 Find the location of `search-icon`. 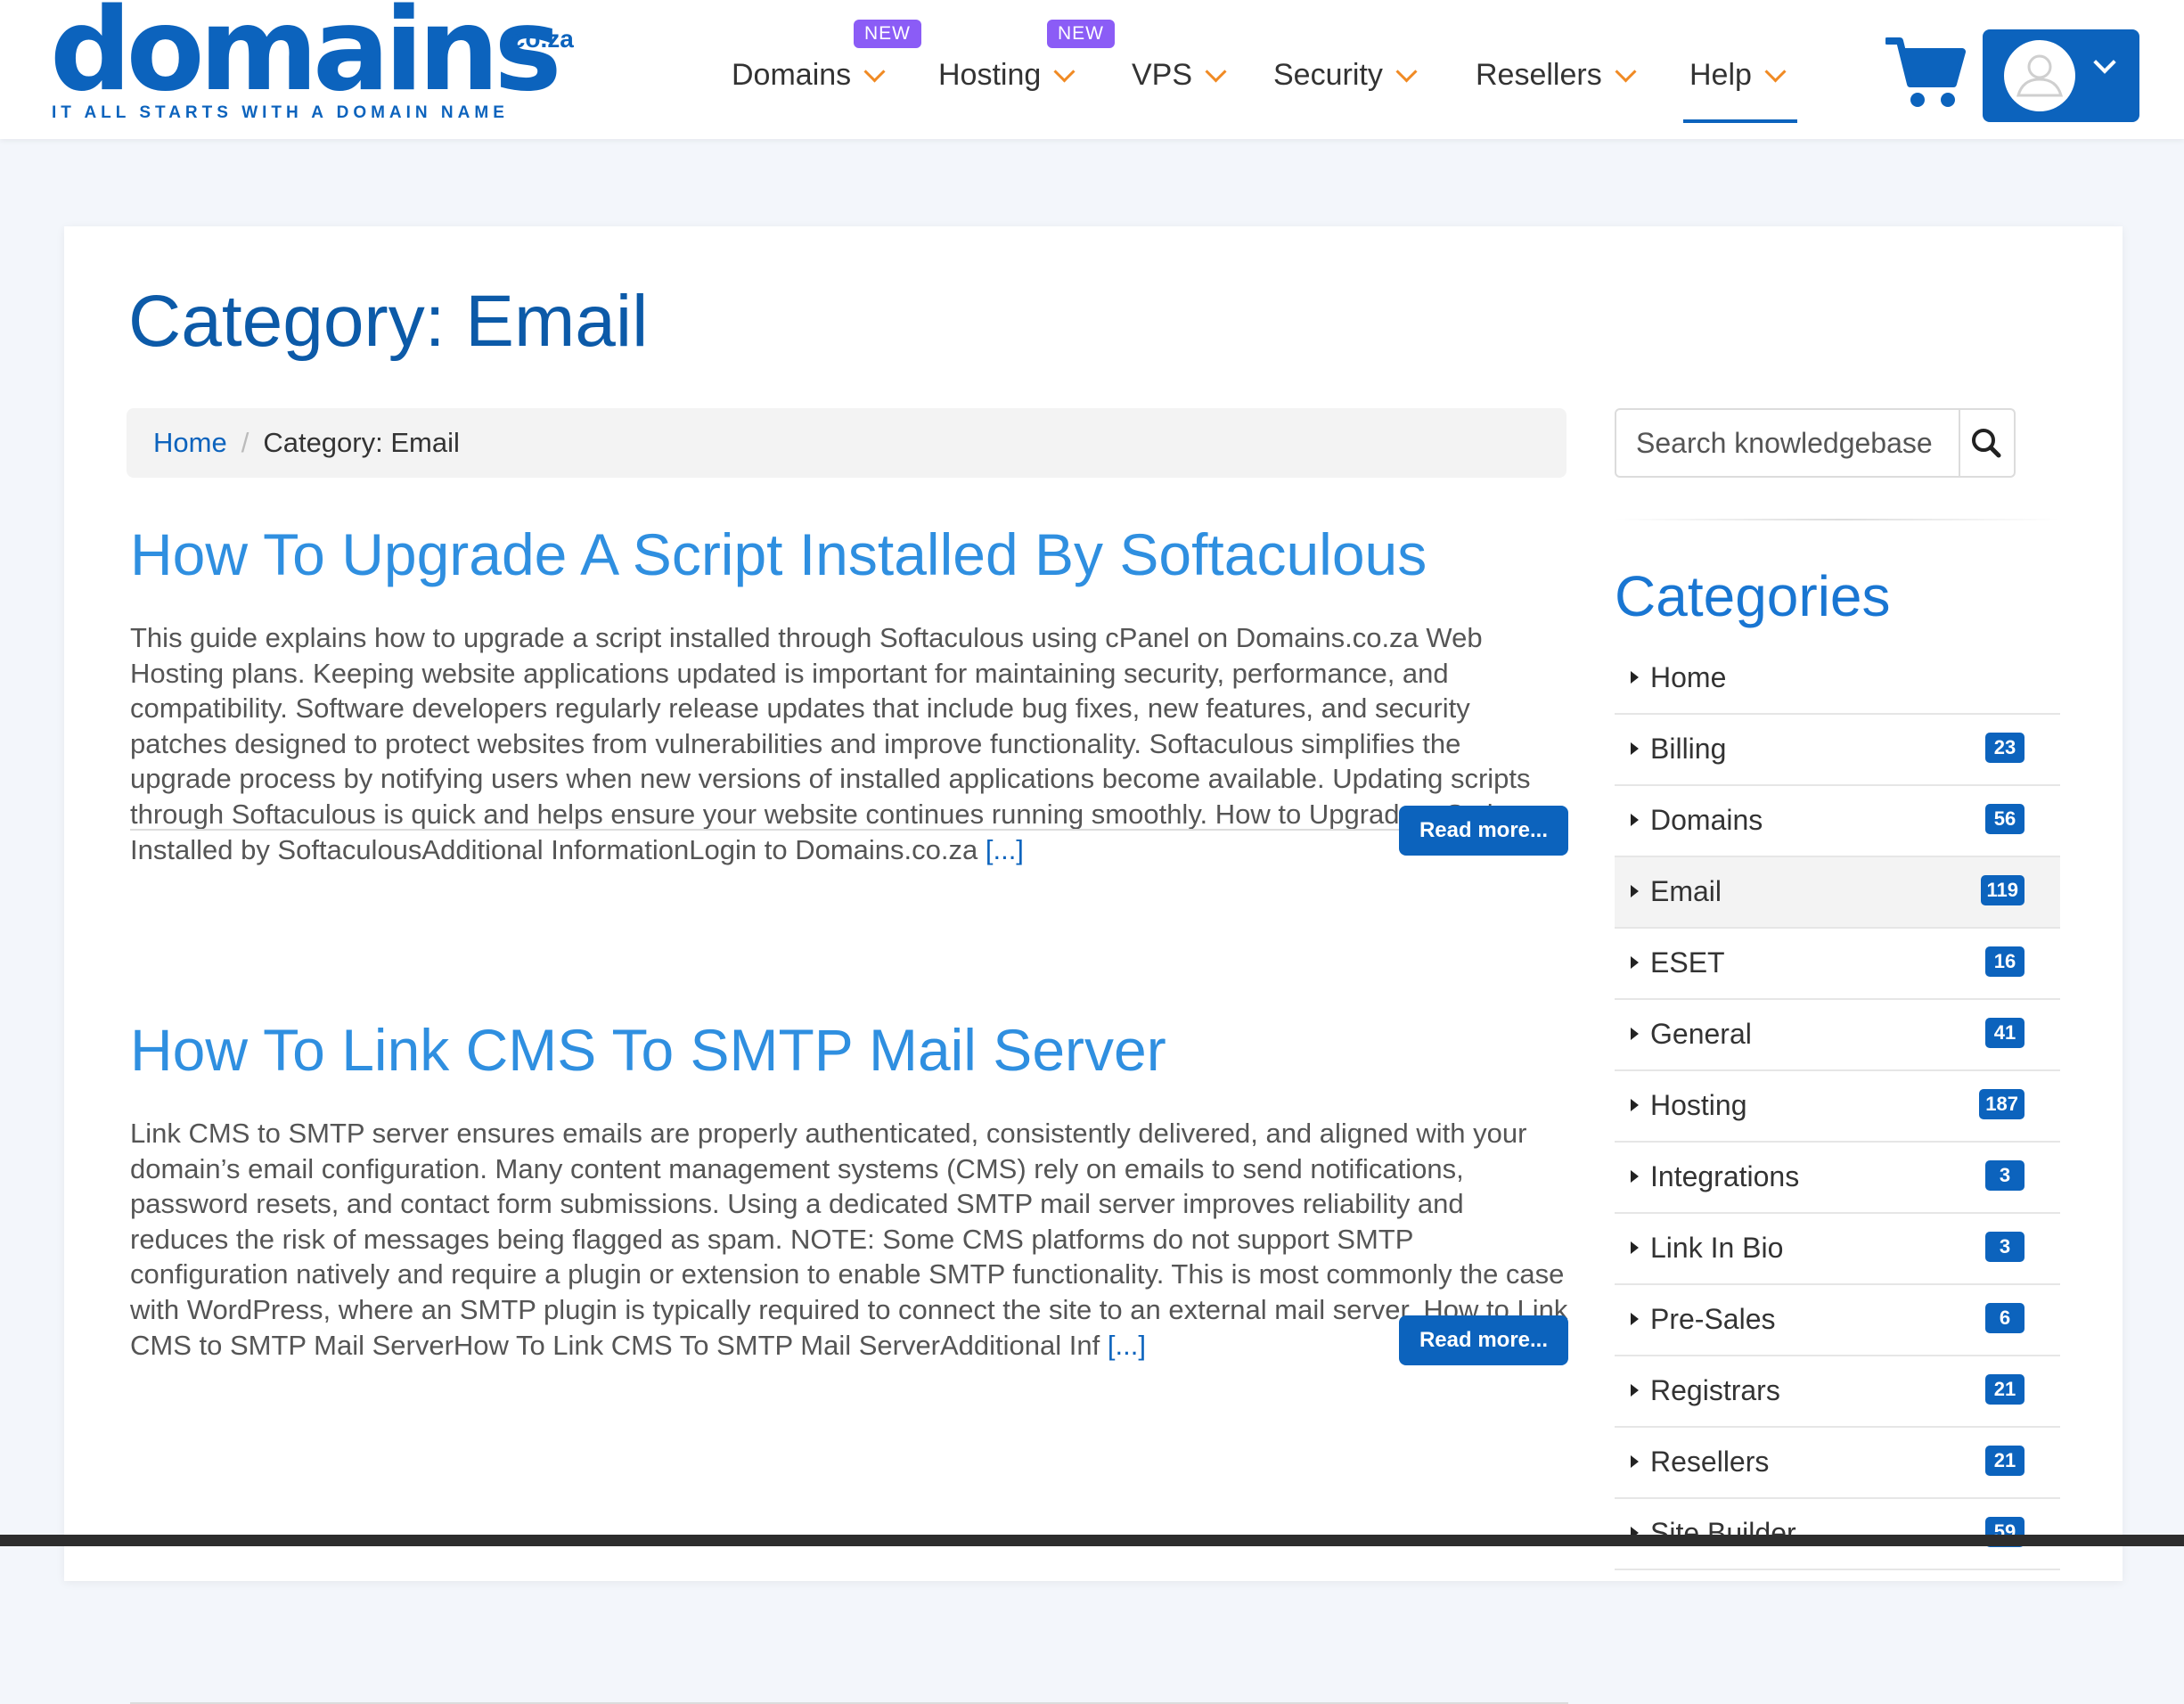

search-icon is located at coordinates (1986, 443).